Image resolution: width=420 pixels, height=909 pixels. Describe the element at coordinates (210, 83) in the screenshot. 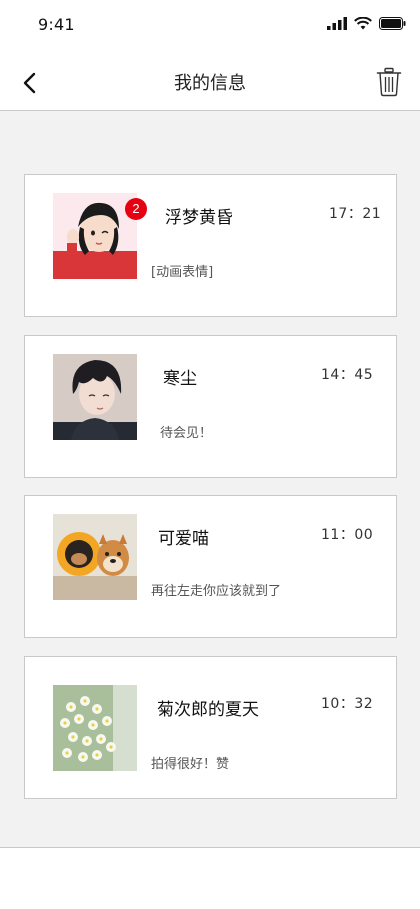

I see `page-title: 我的信息` at that location.